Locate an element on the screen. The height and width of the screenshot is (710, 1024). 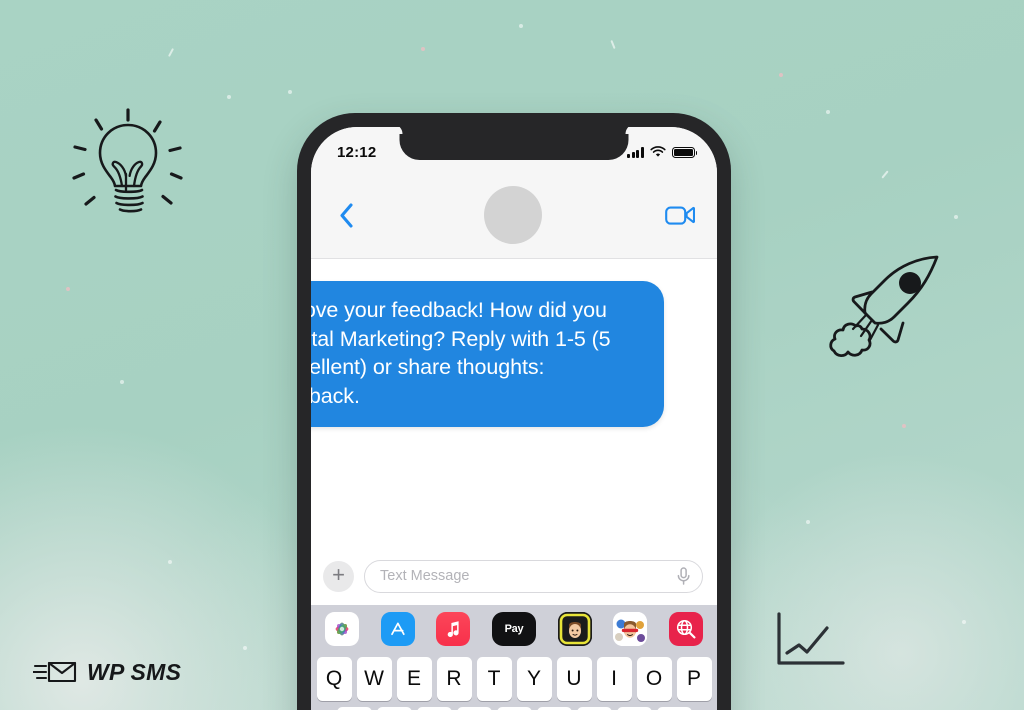
keyboard-row-1: Q W E R T Y U I O P is located at coordinates (514, 679).